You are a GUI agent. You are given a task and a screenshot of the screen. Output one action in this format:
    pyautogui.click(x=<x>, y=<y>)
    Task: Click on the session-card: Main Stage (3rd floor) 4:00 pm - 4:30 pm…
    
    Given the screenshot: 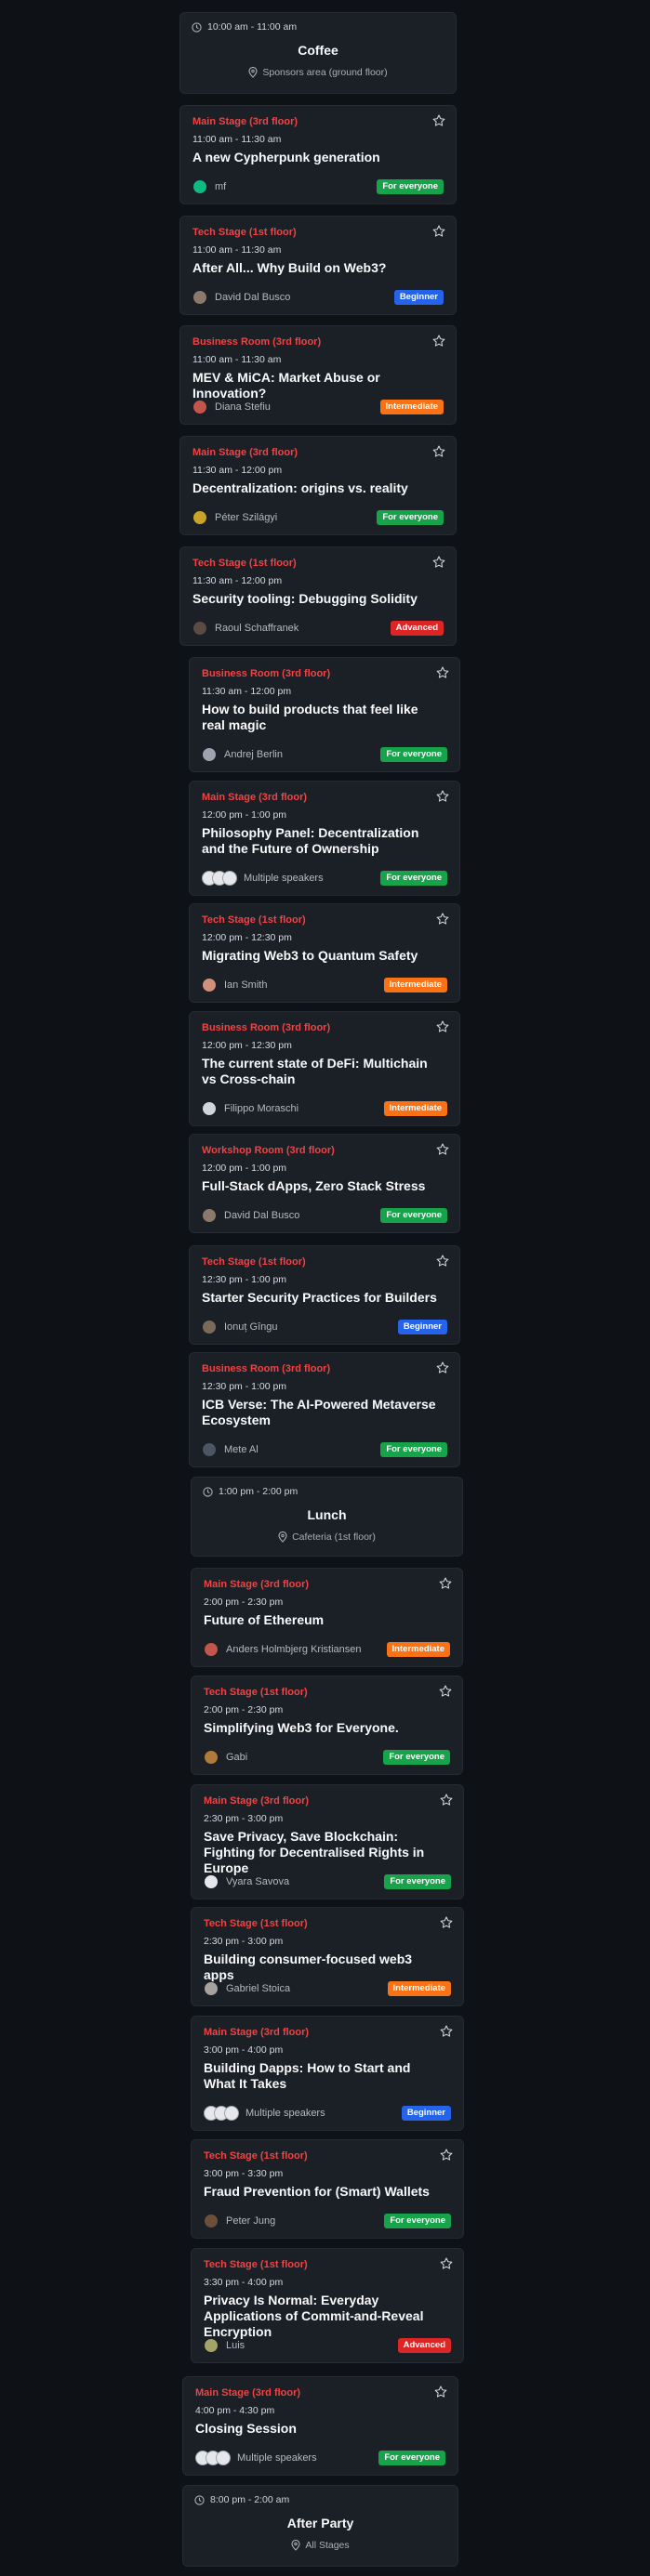 What is the action you would take?
    pyautogui.click(x=320, y=2426)
    